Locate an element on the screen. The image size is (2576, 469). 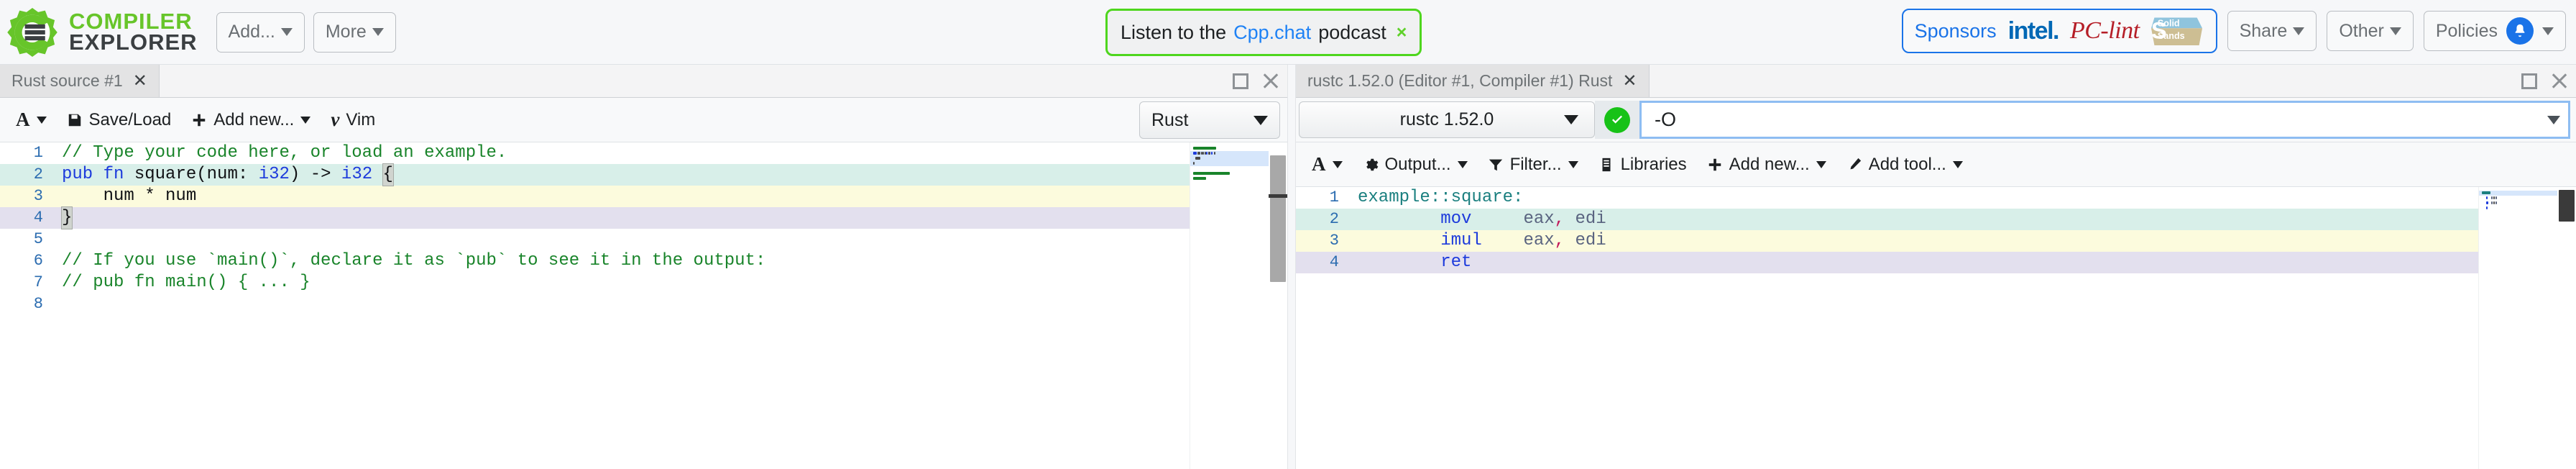
save-load-button: Save/Load is located at coordinates (119, 120).